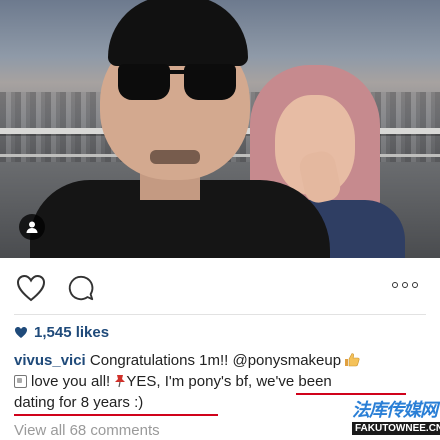 The image size is (440, 440). I want to click on site-watermark: 法库传媒网 FAKUTOWNEE.CN, so click(393, 413).